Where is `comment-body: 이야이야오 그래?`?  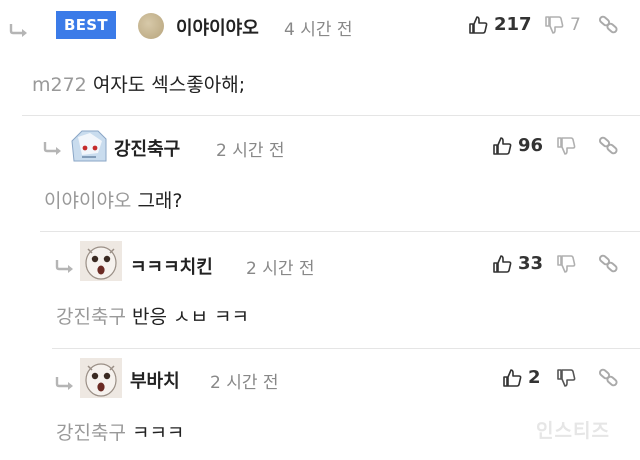 comment-body: 이야이야오 그래? is located at coordinates (113, 199).